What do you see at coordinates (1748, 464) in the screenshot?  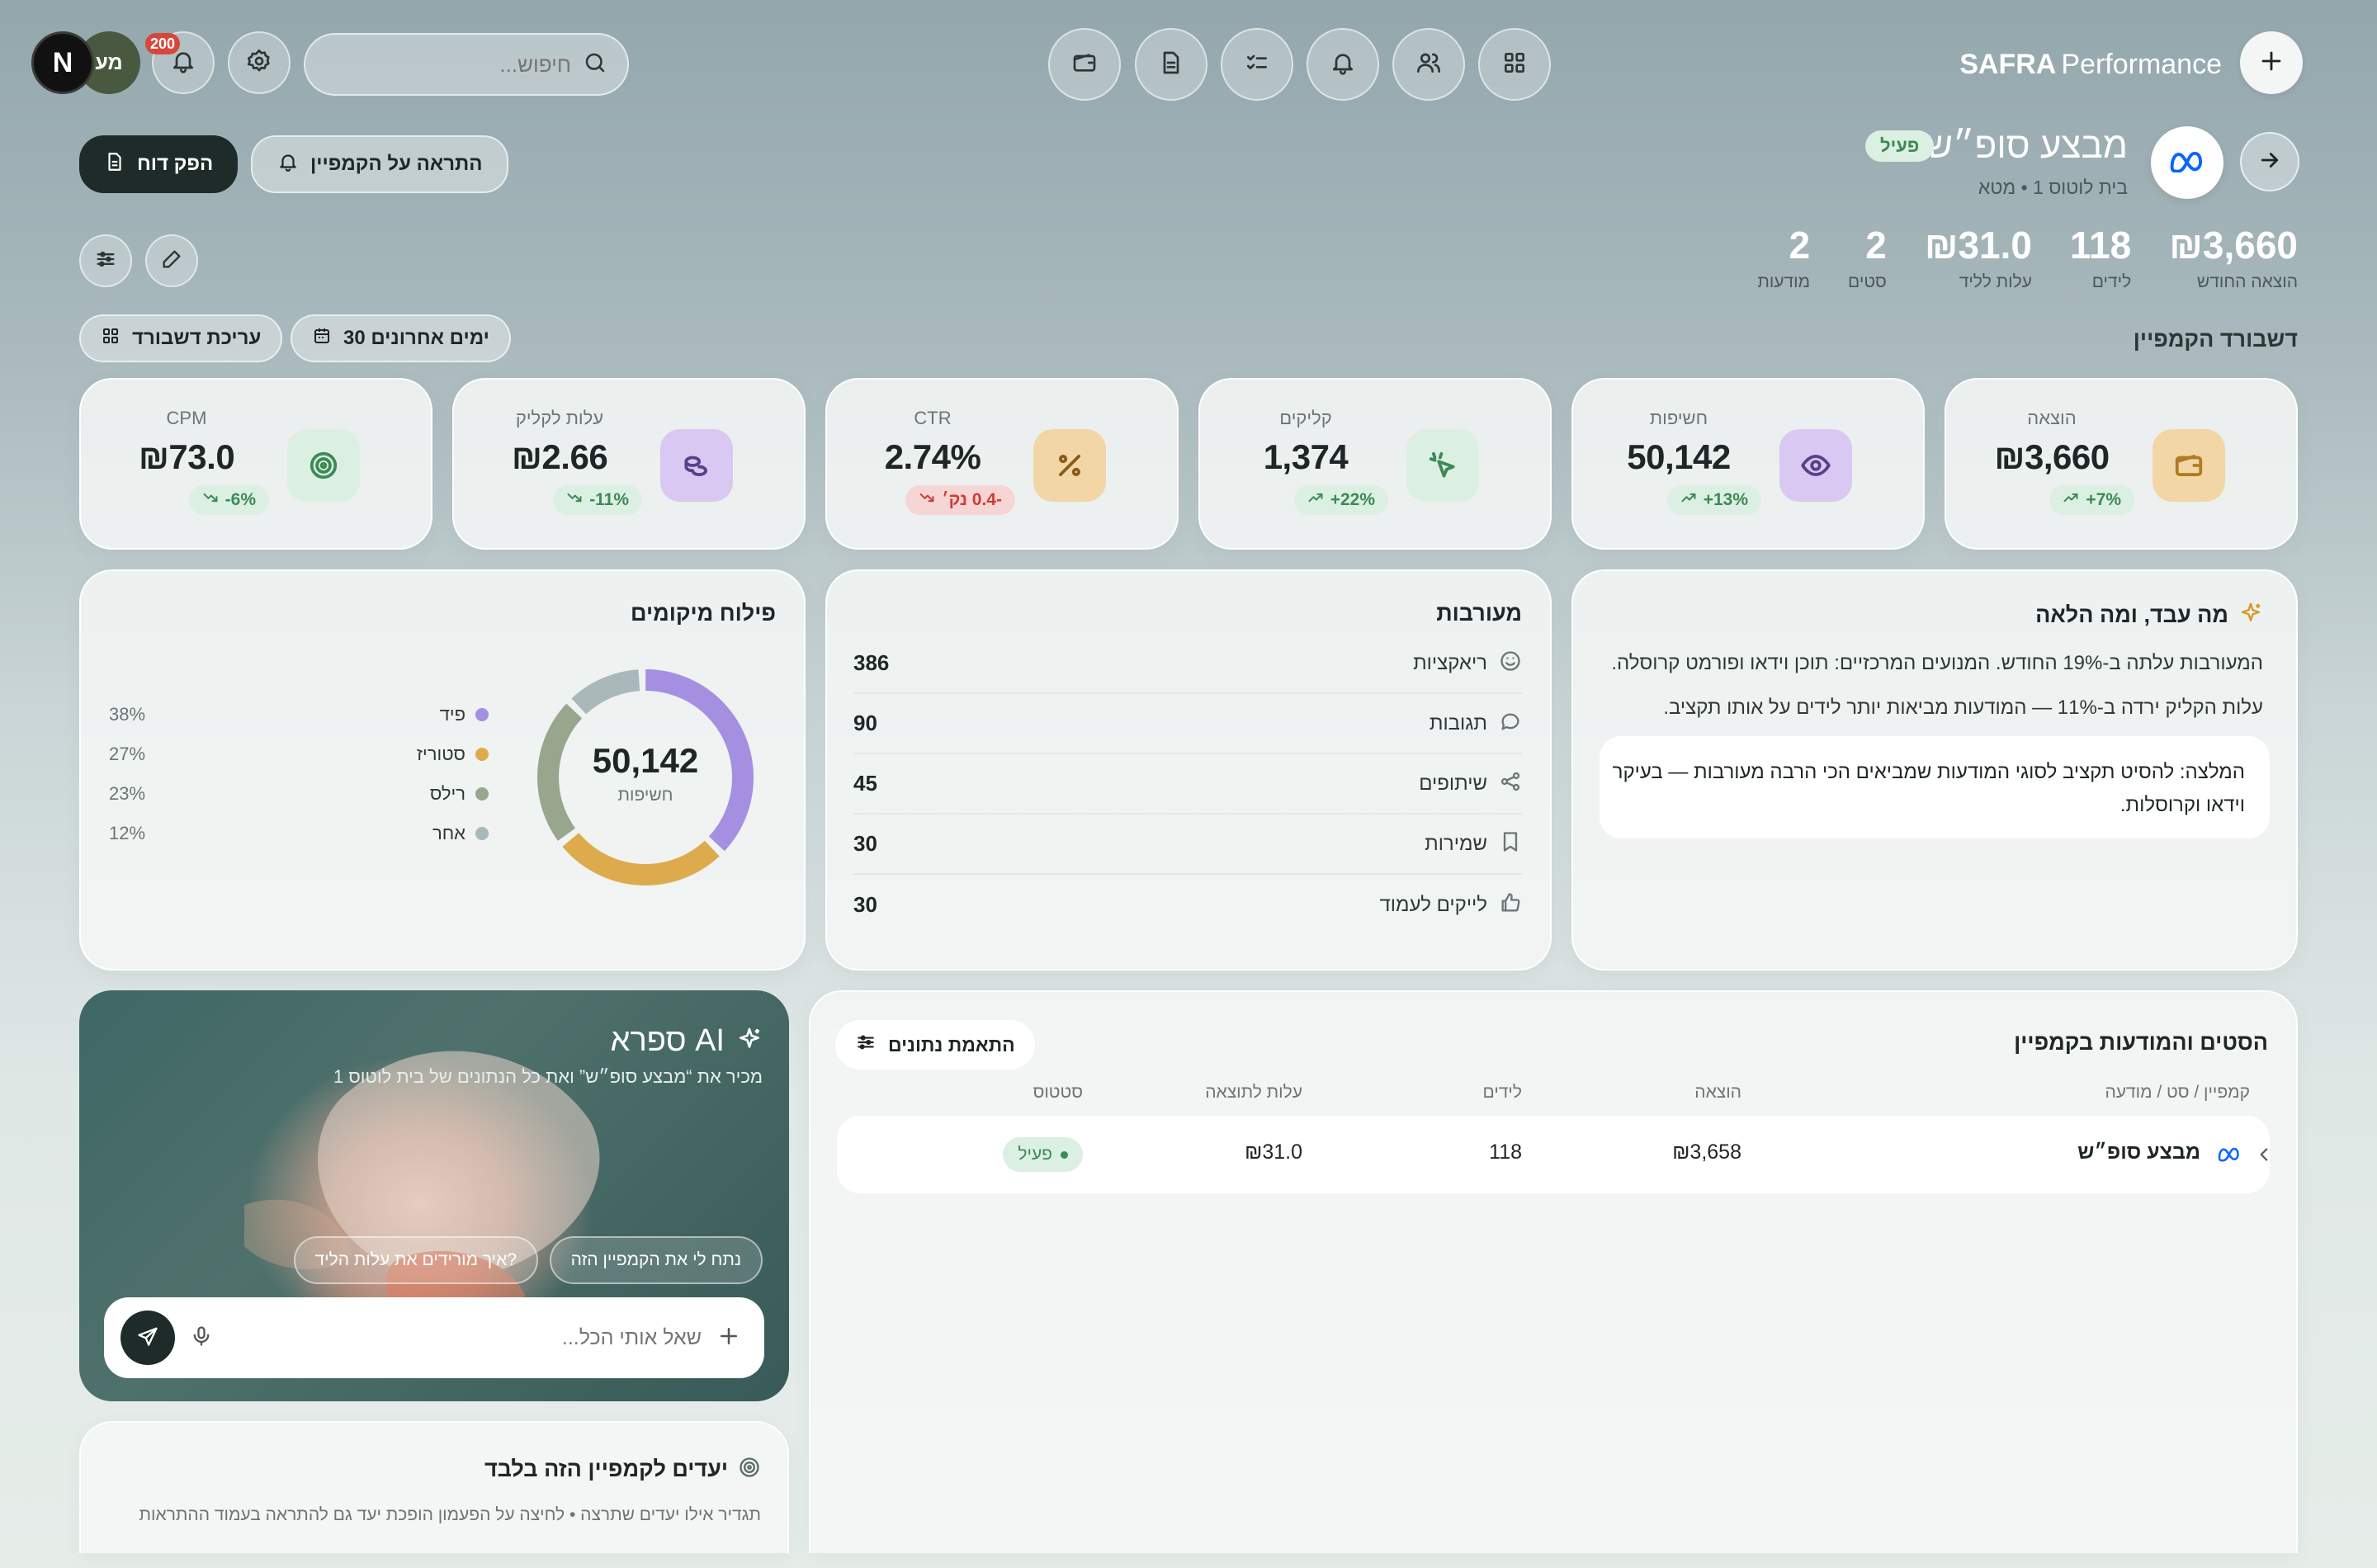 I see `kpi-card: חשיפות 50,142 13%+` at bounding box center [1748, 464].